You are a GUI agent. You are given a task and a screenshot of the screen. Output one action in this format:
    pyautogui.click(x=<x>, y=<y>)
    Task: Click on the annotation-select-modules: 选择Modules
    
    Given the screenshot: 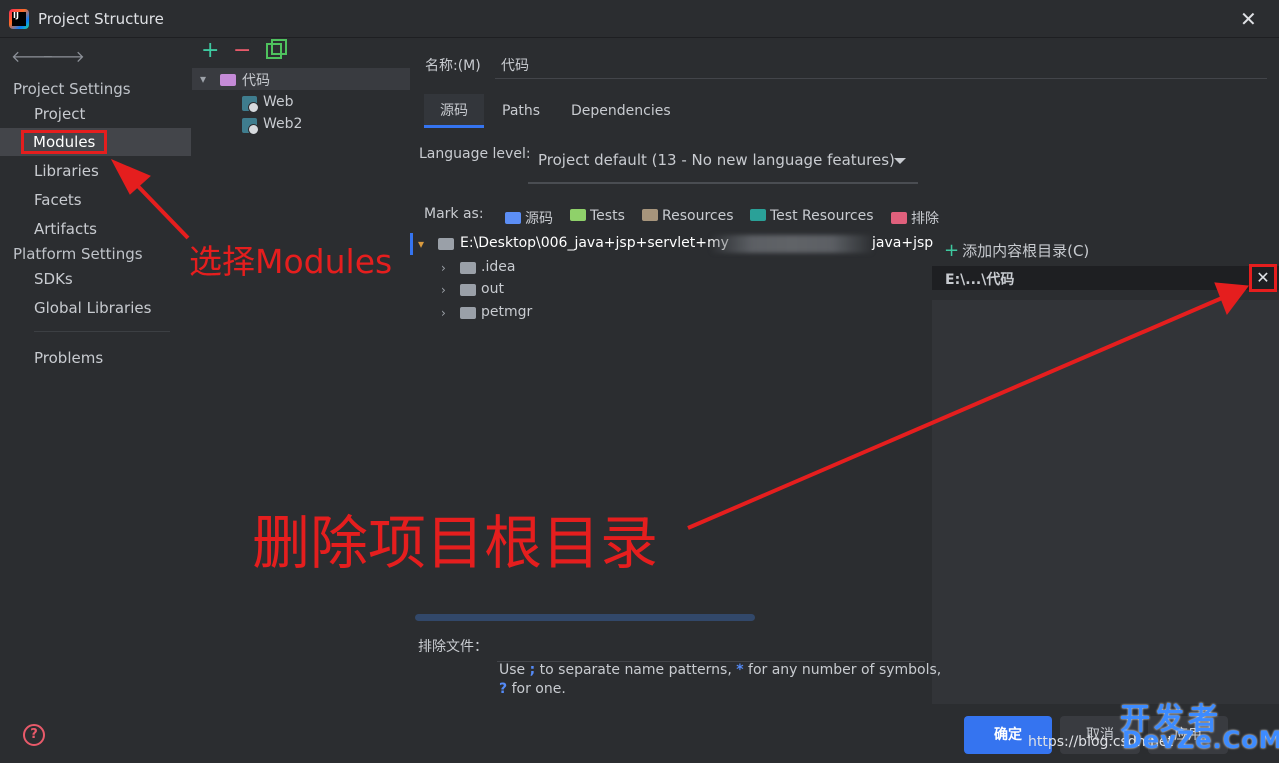 What is the action you would take?
    pyautogui.click(x=291, y=261)
    